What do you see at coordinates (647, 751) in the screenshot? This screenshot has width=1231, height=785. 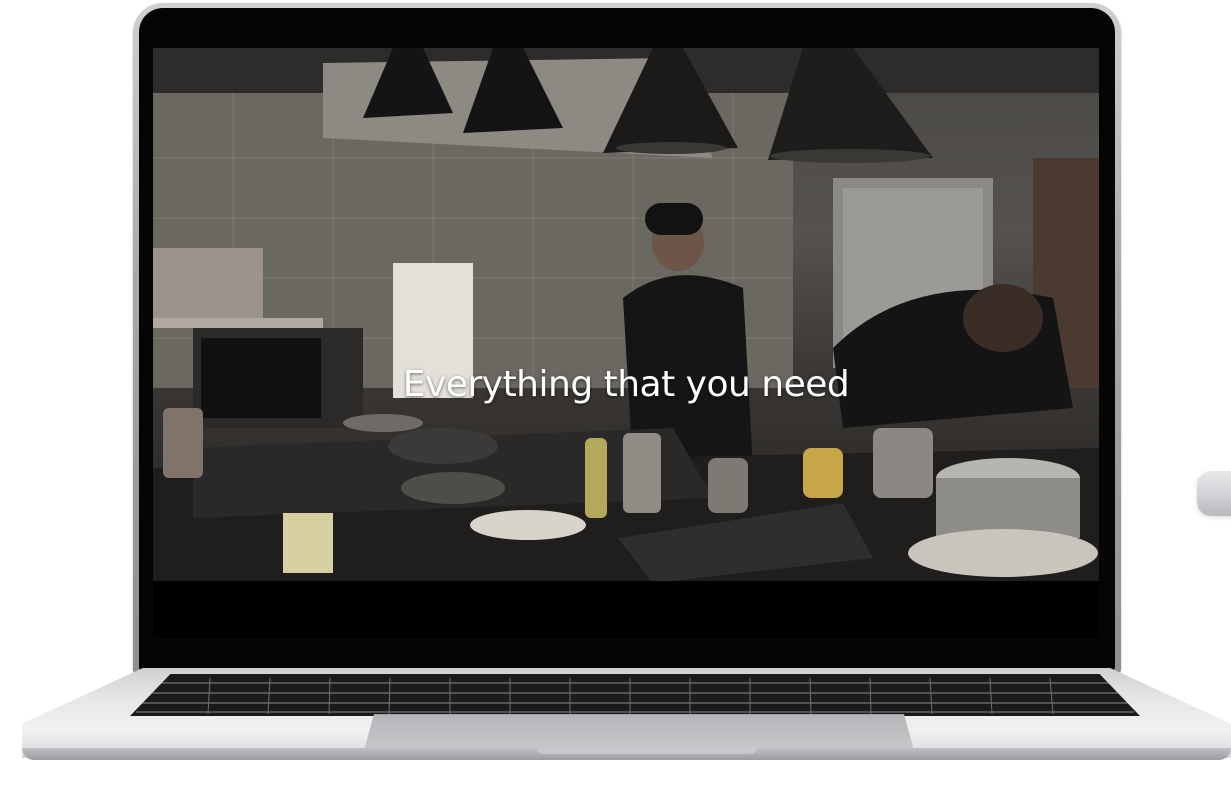 I see `lid-opening-notch` at bounding box center [647, 751].